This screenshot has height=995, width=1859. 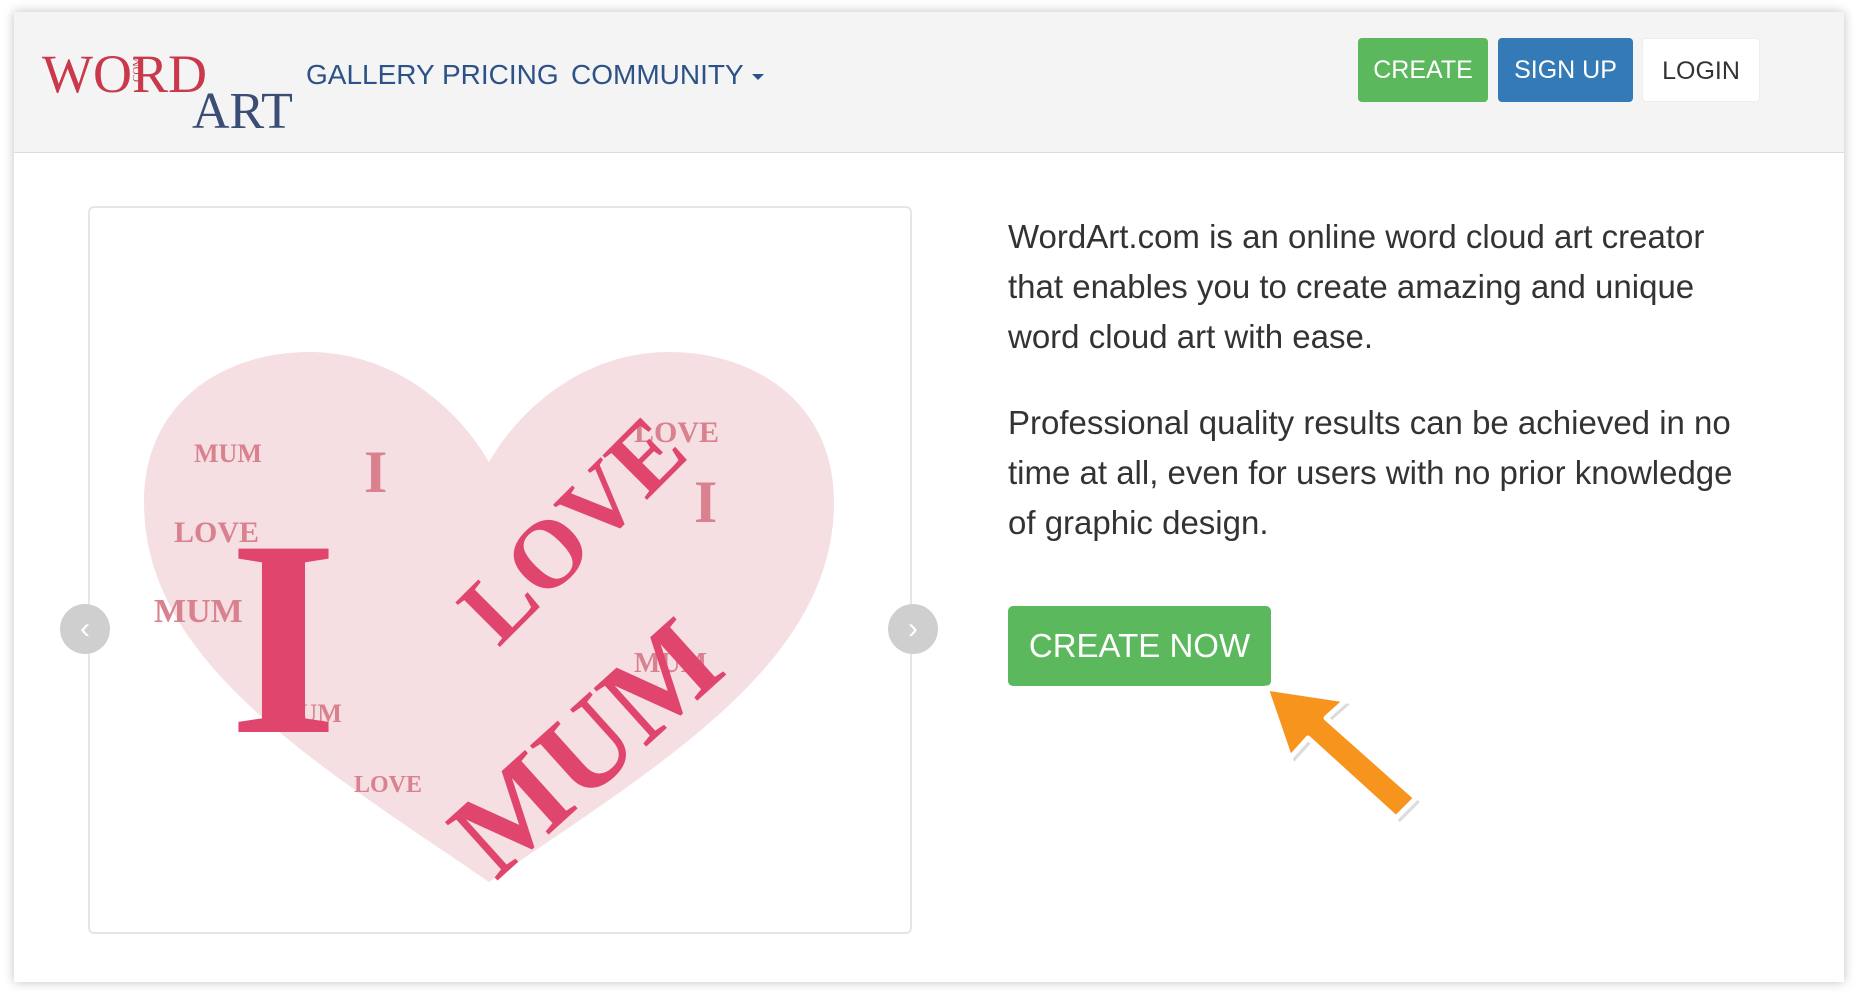 What do you see at coordinates (500, 75) in the screenshot?
I see `nav-pricing-link: PRICING` at bounding box center [500, 75].